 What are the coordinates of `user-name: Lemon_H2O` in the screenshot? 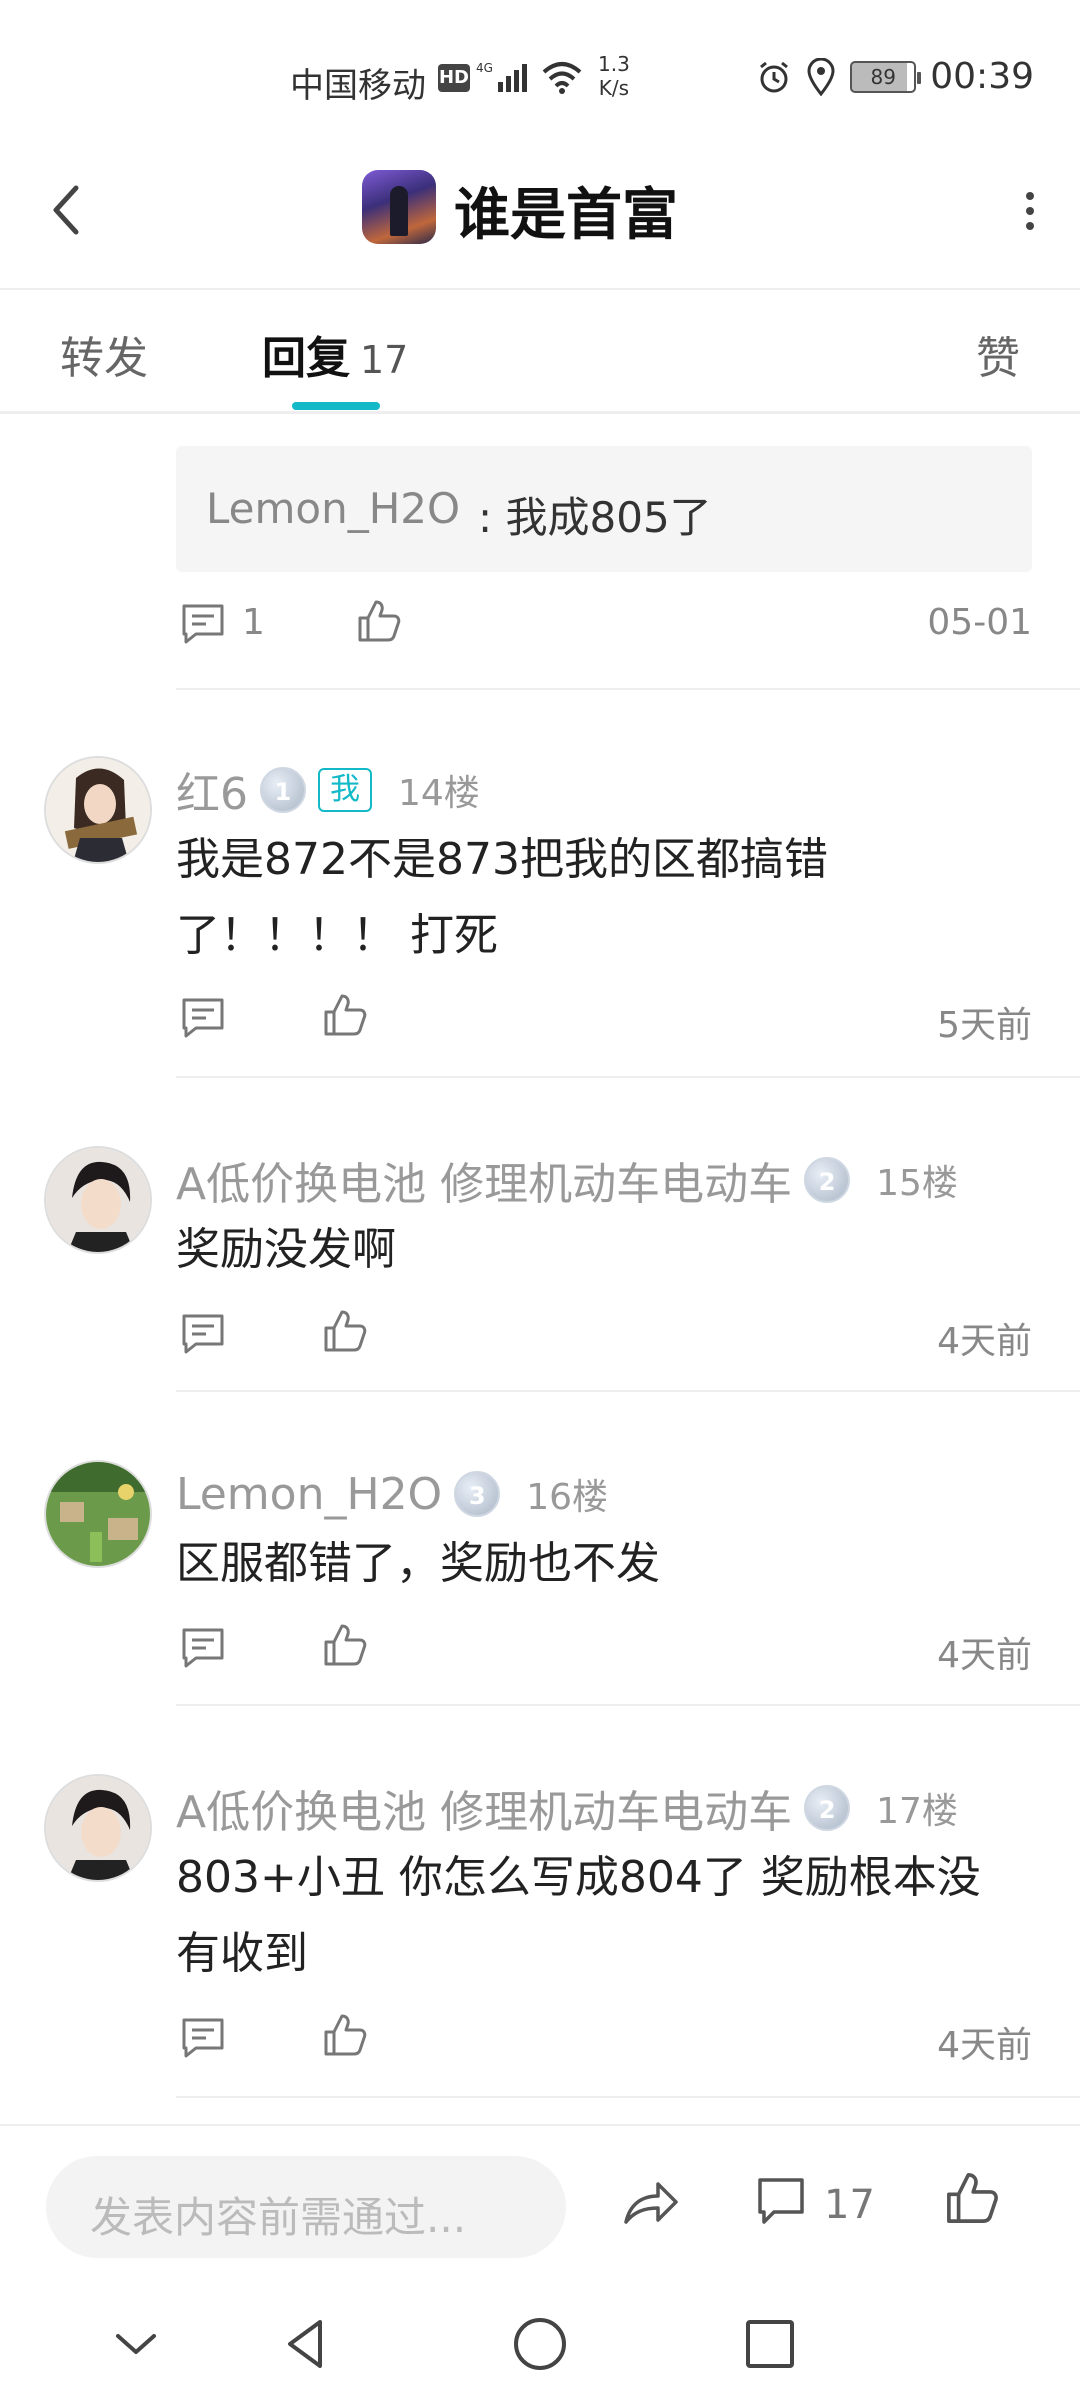 It's located at (309, 1494).